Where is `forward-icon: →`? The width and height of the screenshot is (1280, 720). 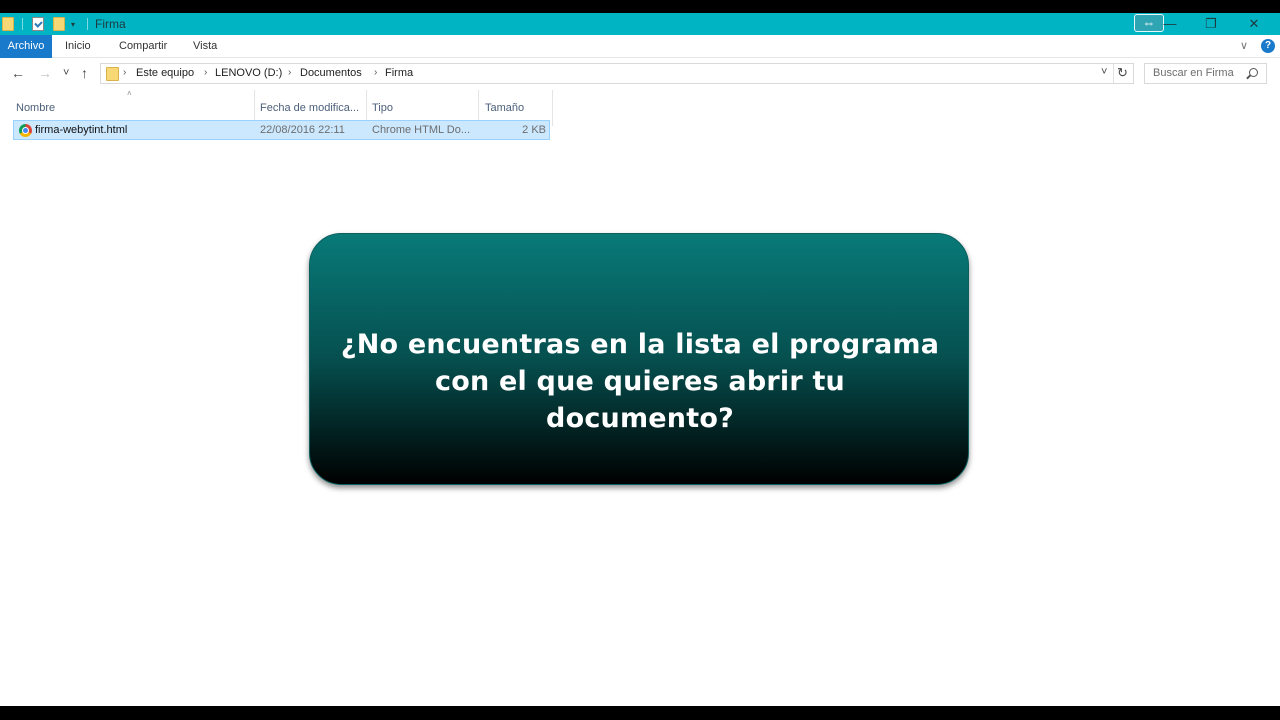
forward-icon: → is located at coordinates (45, 73).